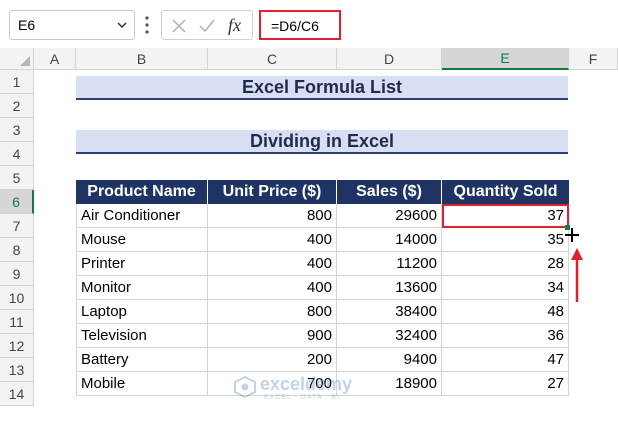  Describe the element at coordinates (505, 360) in the screenshot. I see `table-cell: 47` at that location.